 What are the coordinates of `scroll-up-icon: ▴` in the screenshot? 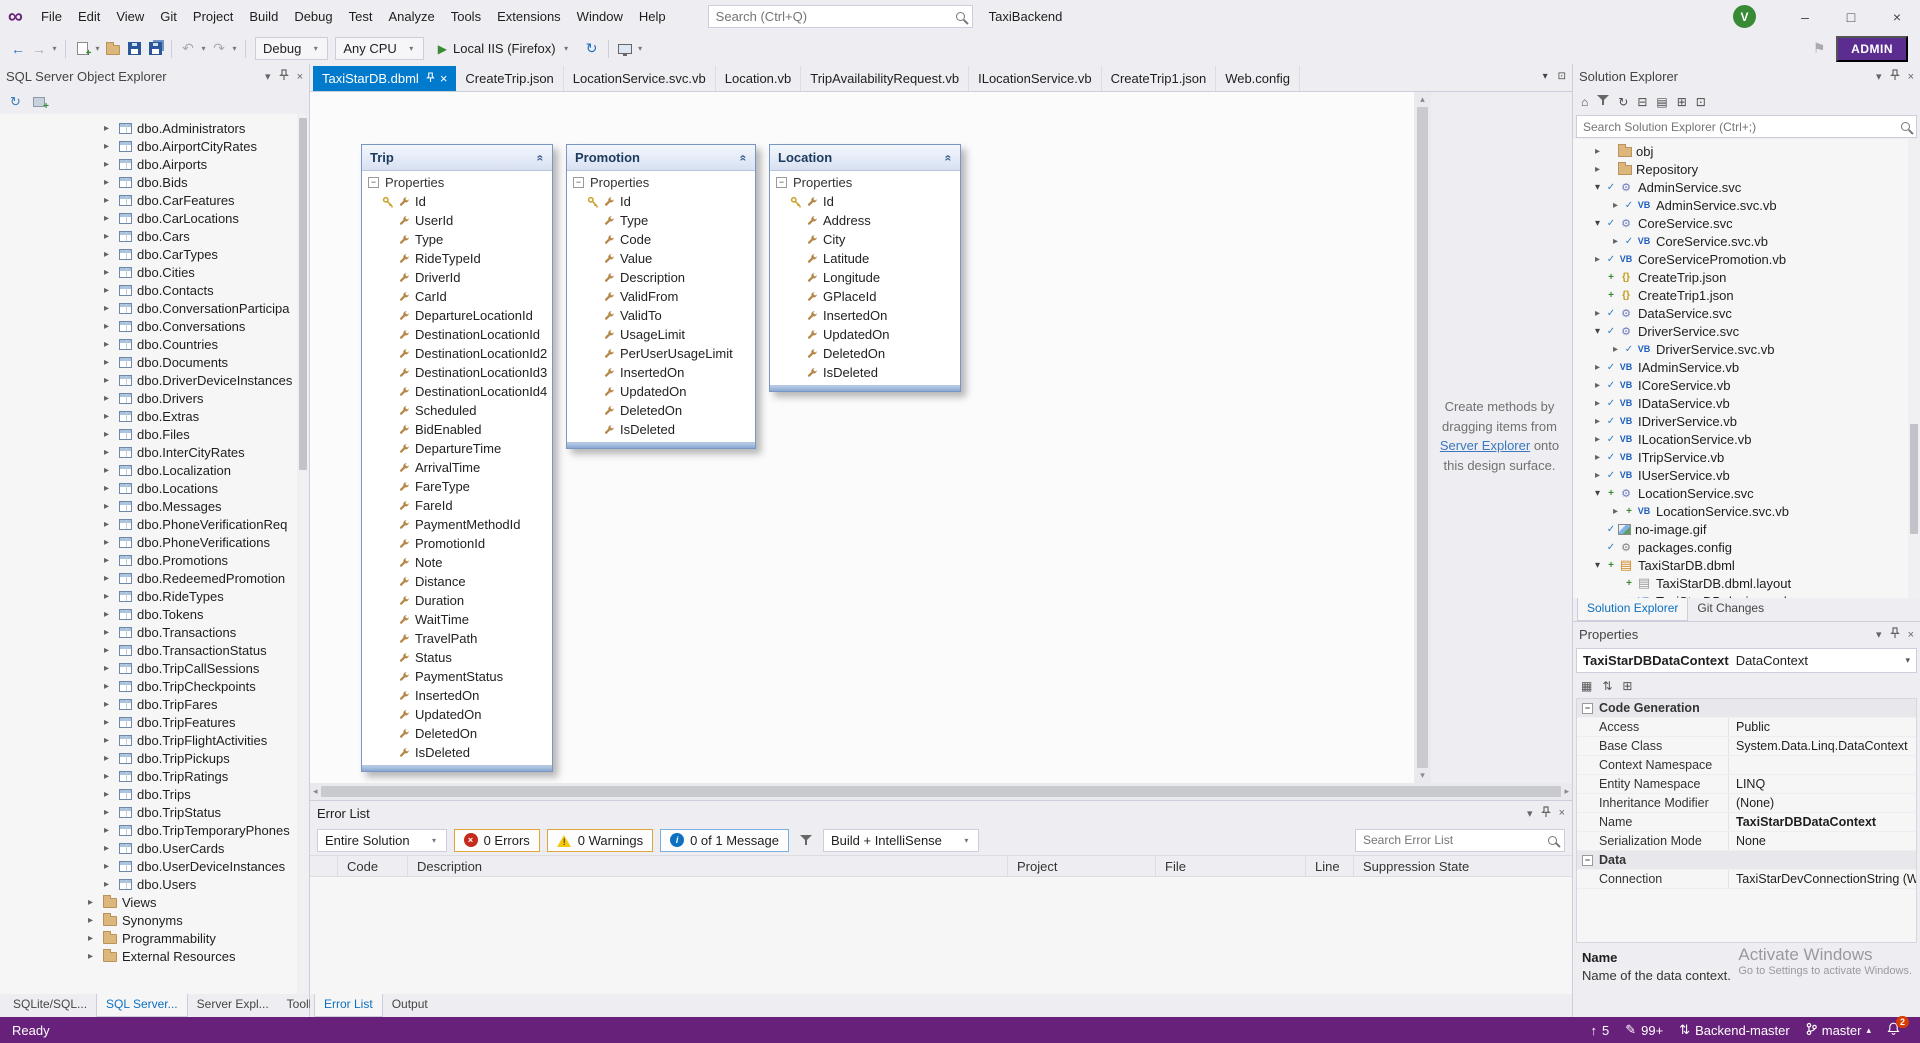 It's located at (1422, 99).